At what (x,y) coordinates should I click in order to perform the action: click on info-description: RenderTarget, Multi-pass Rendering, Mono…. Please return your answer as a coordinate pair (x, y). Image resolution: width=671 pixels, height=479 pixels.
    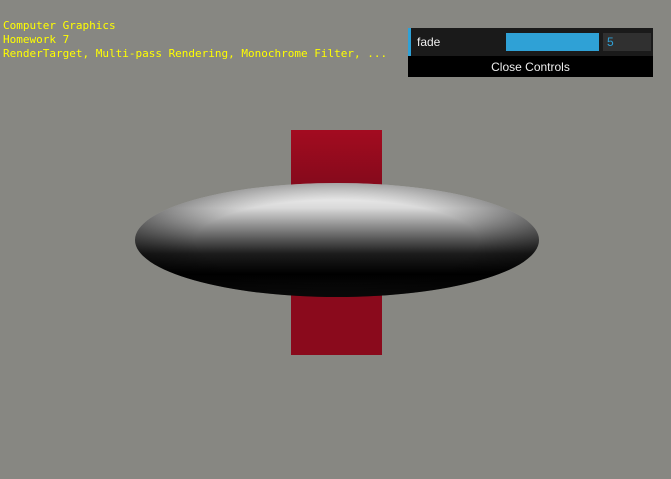
    Looking at the image, I should click on (195, 53).